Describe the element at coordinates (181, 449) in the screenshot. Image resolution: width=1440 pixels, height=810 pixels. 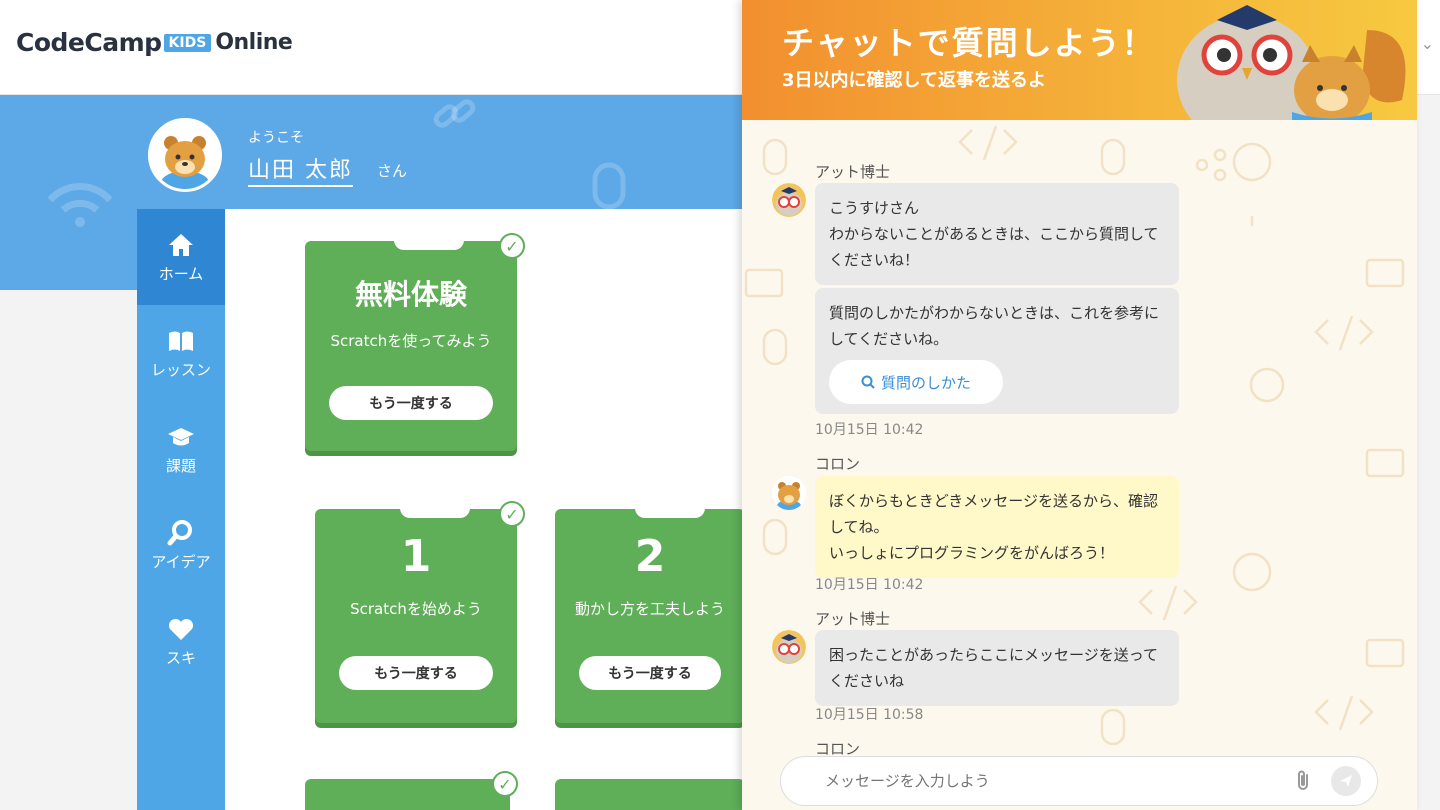
I see `sidebar-item-assignment: 課題` at that location.